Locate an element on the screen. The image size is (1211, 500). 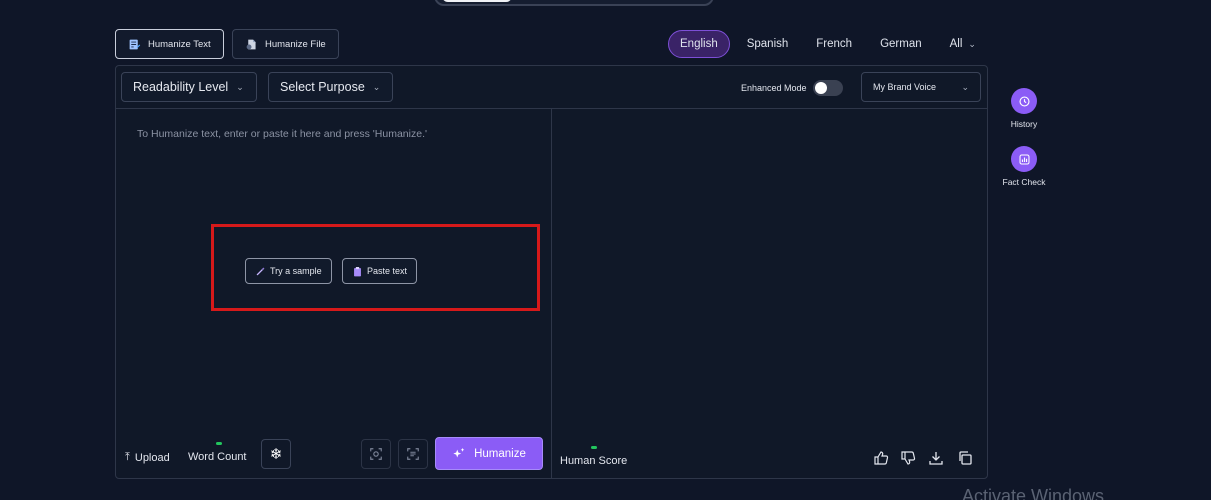
top-segment-active is located at coordinates (477, 1).